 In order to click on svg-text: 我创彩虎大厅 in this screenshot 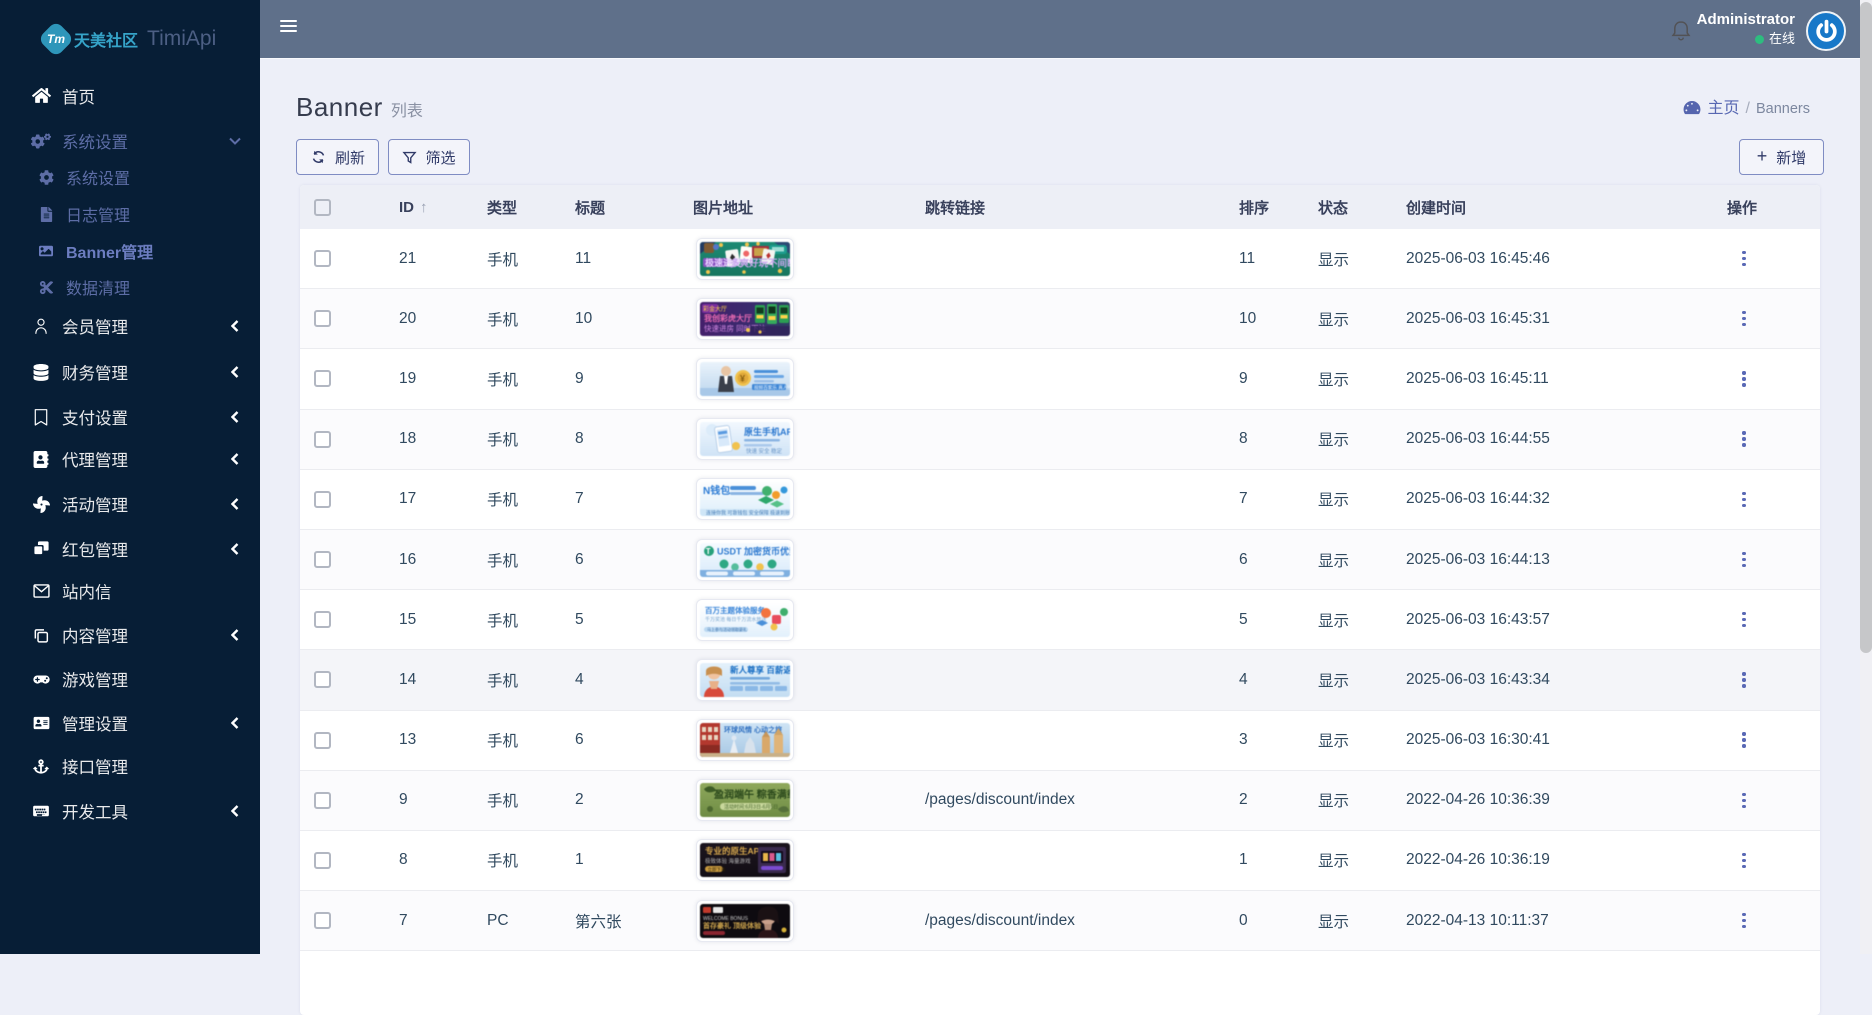, I will do `click(728, 318)`.